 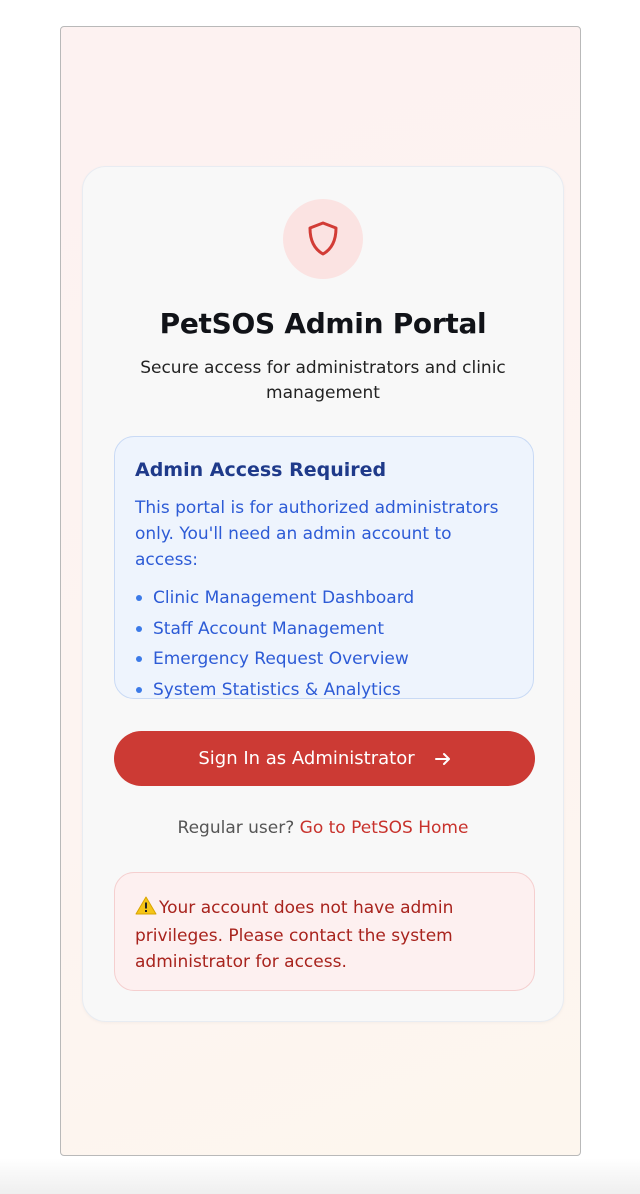 I want to click on page-title: PetSOS Admin Portal, so click(x=323, y=323).